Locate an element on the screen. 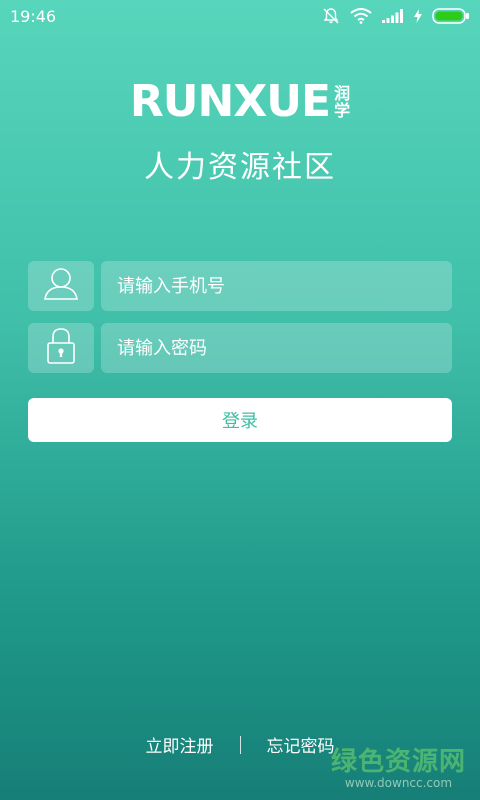  app-subtitle: 人力资源社区 is located at coordinates (240, 167).